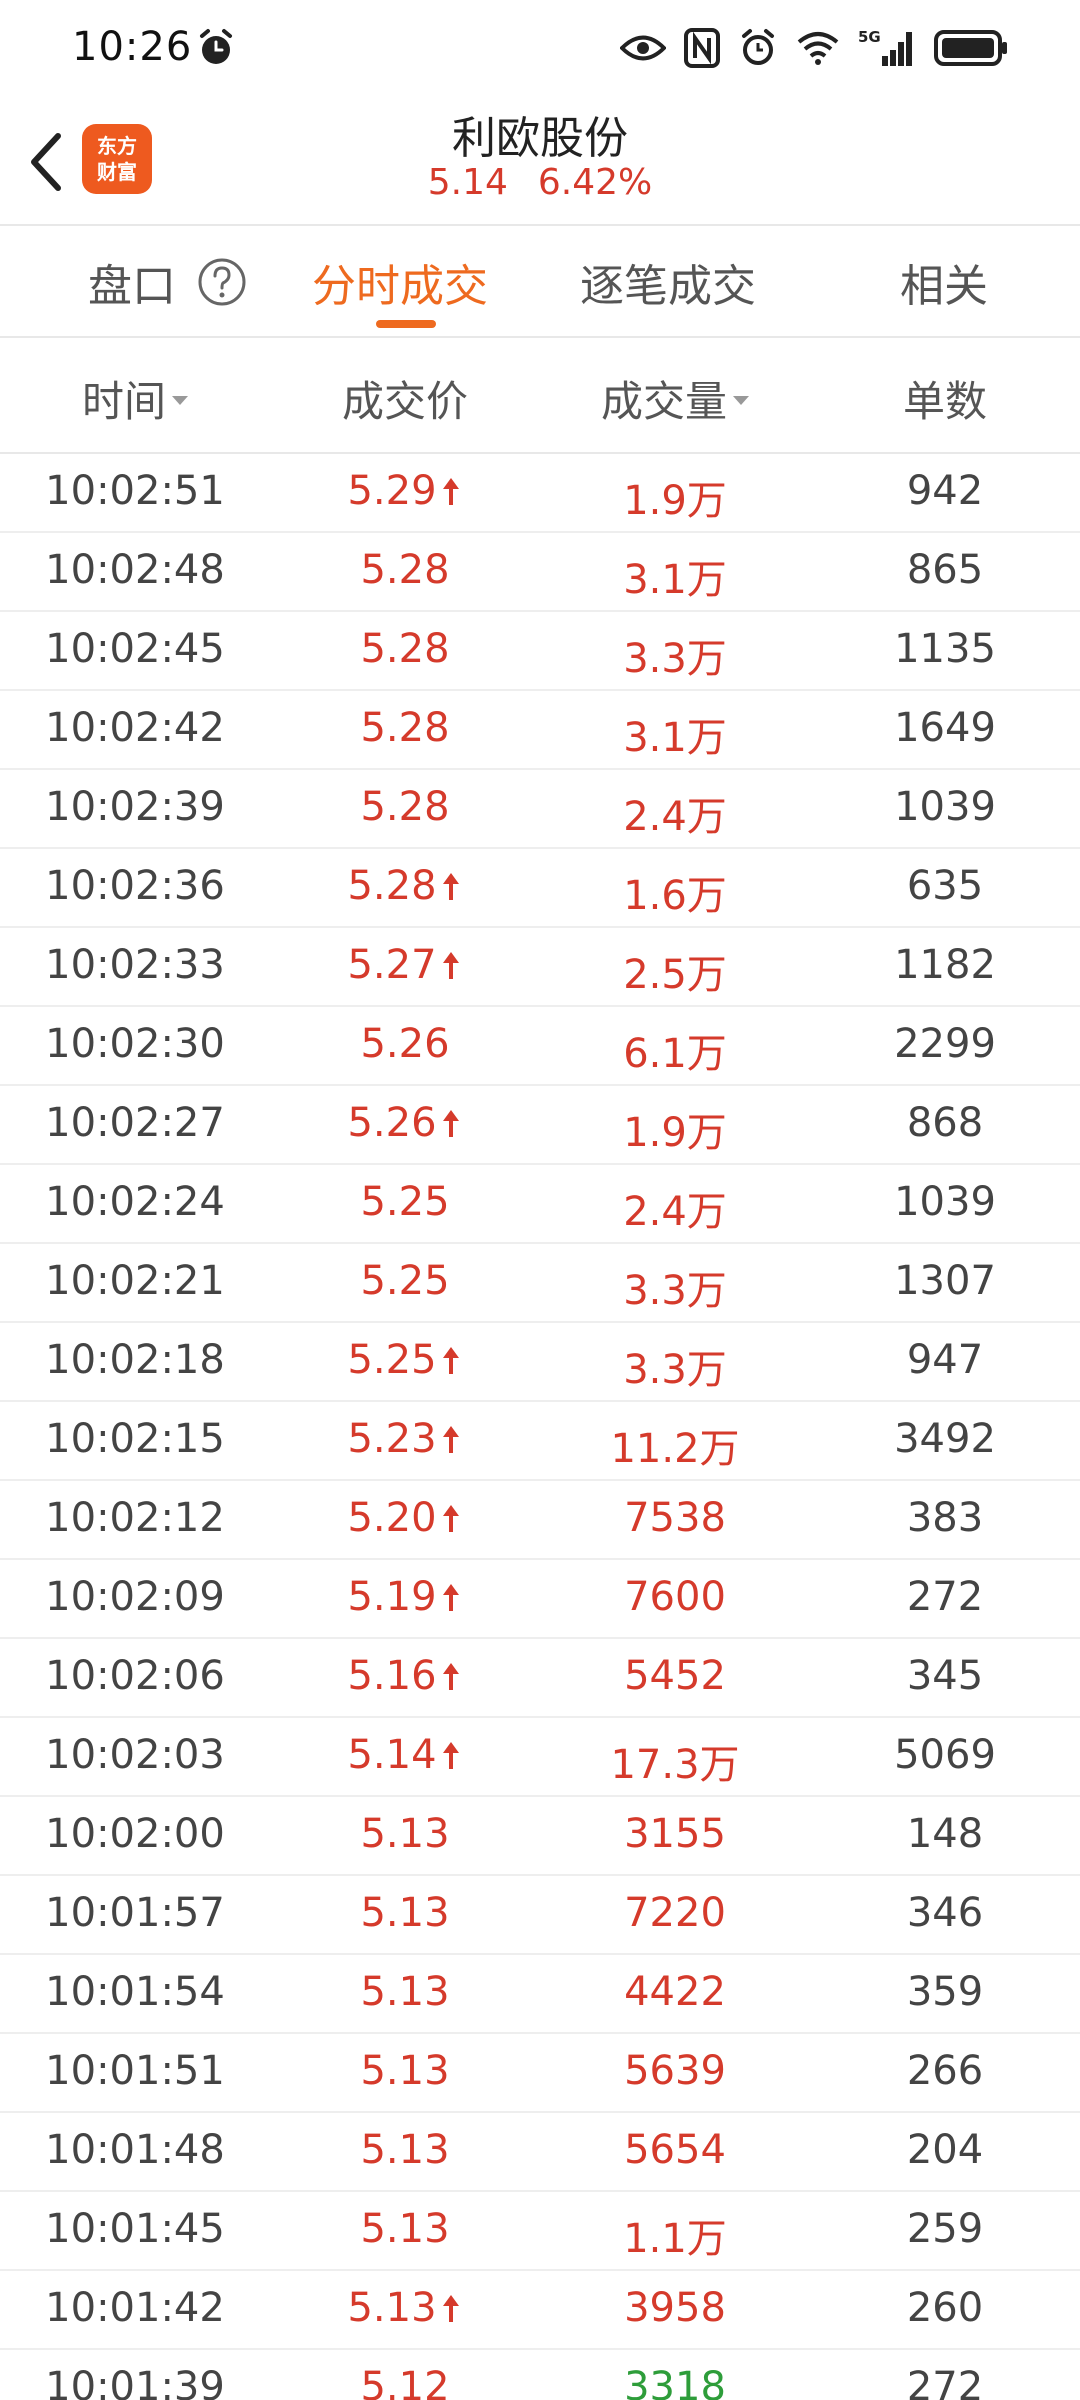 The width and height of the screenshot is (1080, 2400). Describe the element at coordinates (944, 282) in the screenshot. I see `tab-related: 相关` at that location.